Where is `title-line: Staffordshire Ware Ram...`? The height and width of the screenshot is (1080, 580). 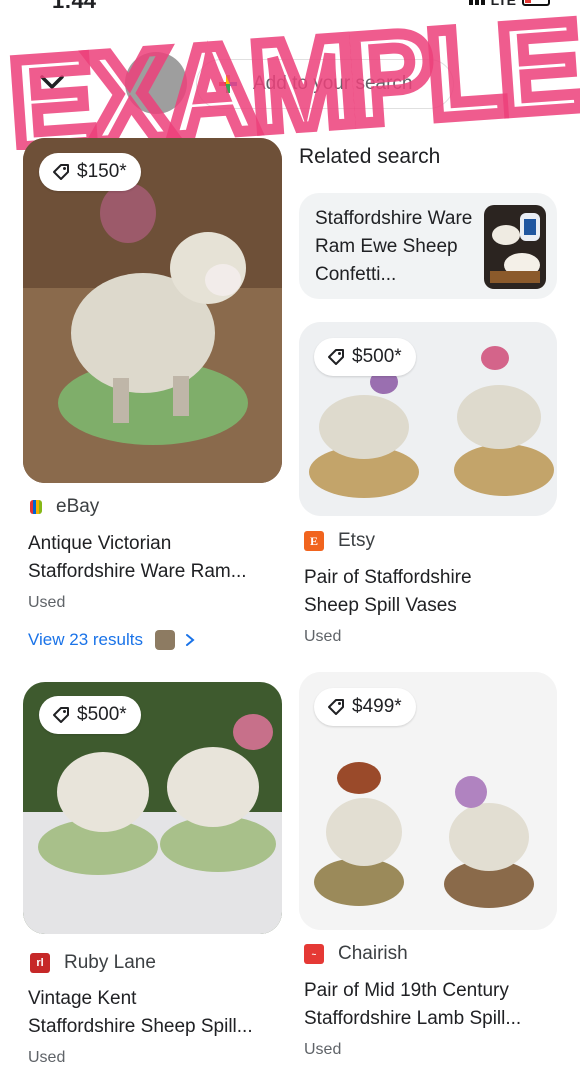 title-line: Staffordshire Ware Ram... is located at coordinates (137, 571).